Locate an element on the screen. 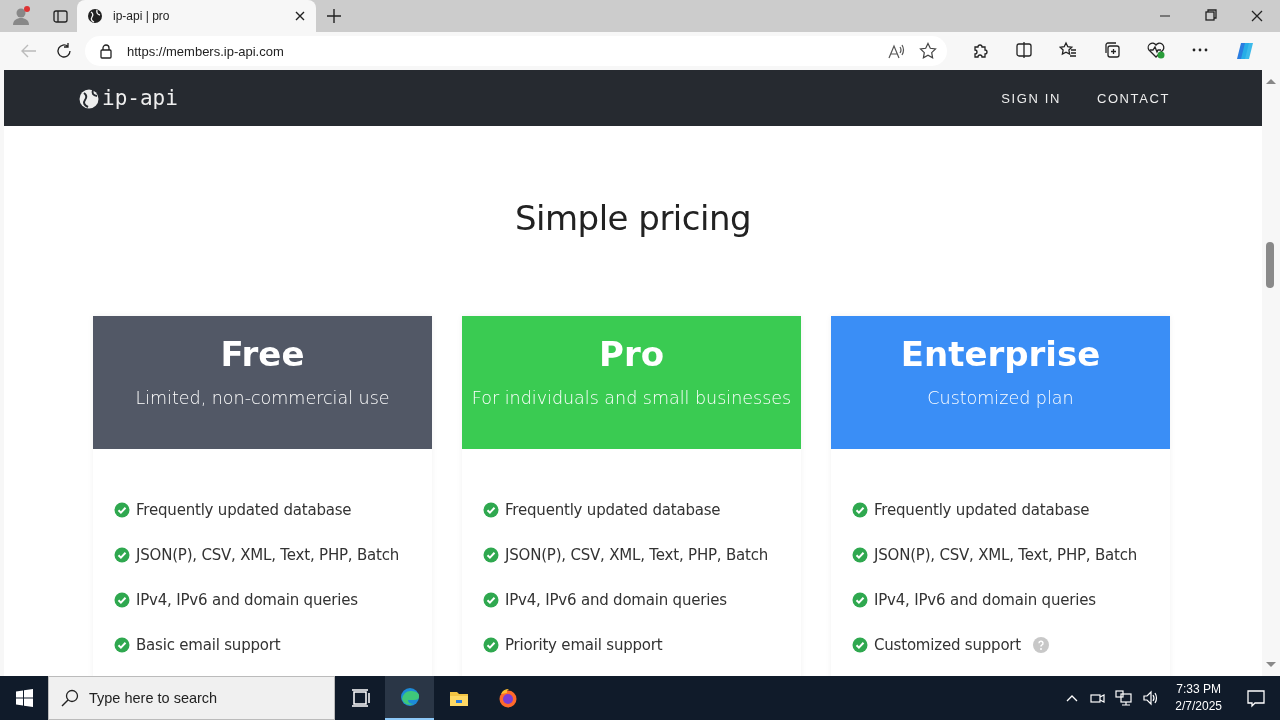 The width and height of the screenshot is (1280, 720). page-heading: Simple pricing is located at coordinates (633, 218).